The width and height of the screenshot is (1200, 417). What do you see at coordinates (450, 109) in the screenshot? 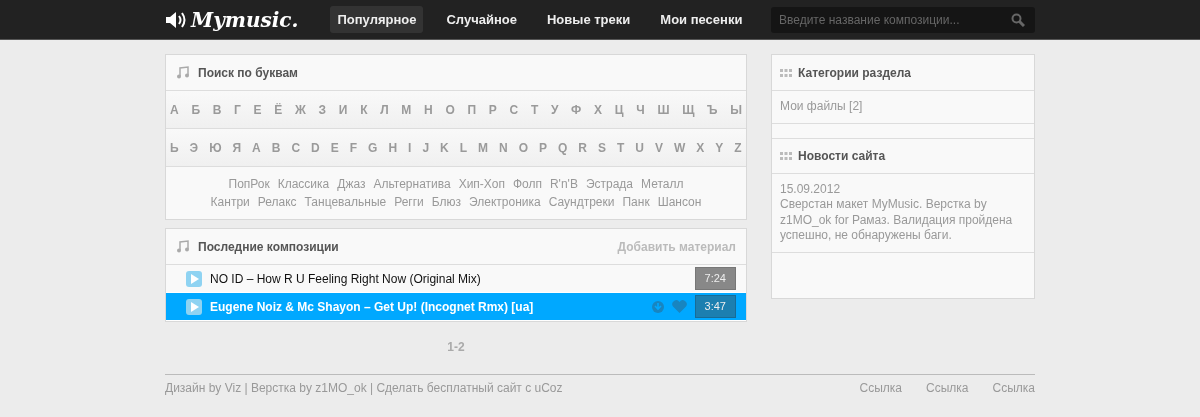
I see `letter-link: О` at bounding box center [450, 109].